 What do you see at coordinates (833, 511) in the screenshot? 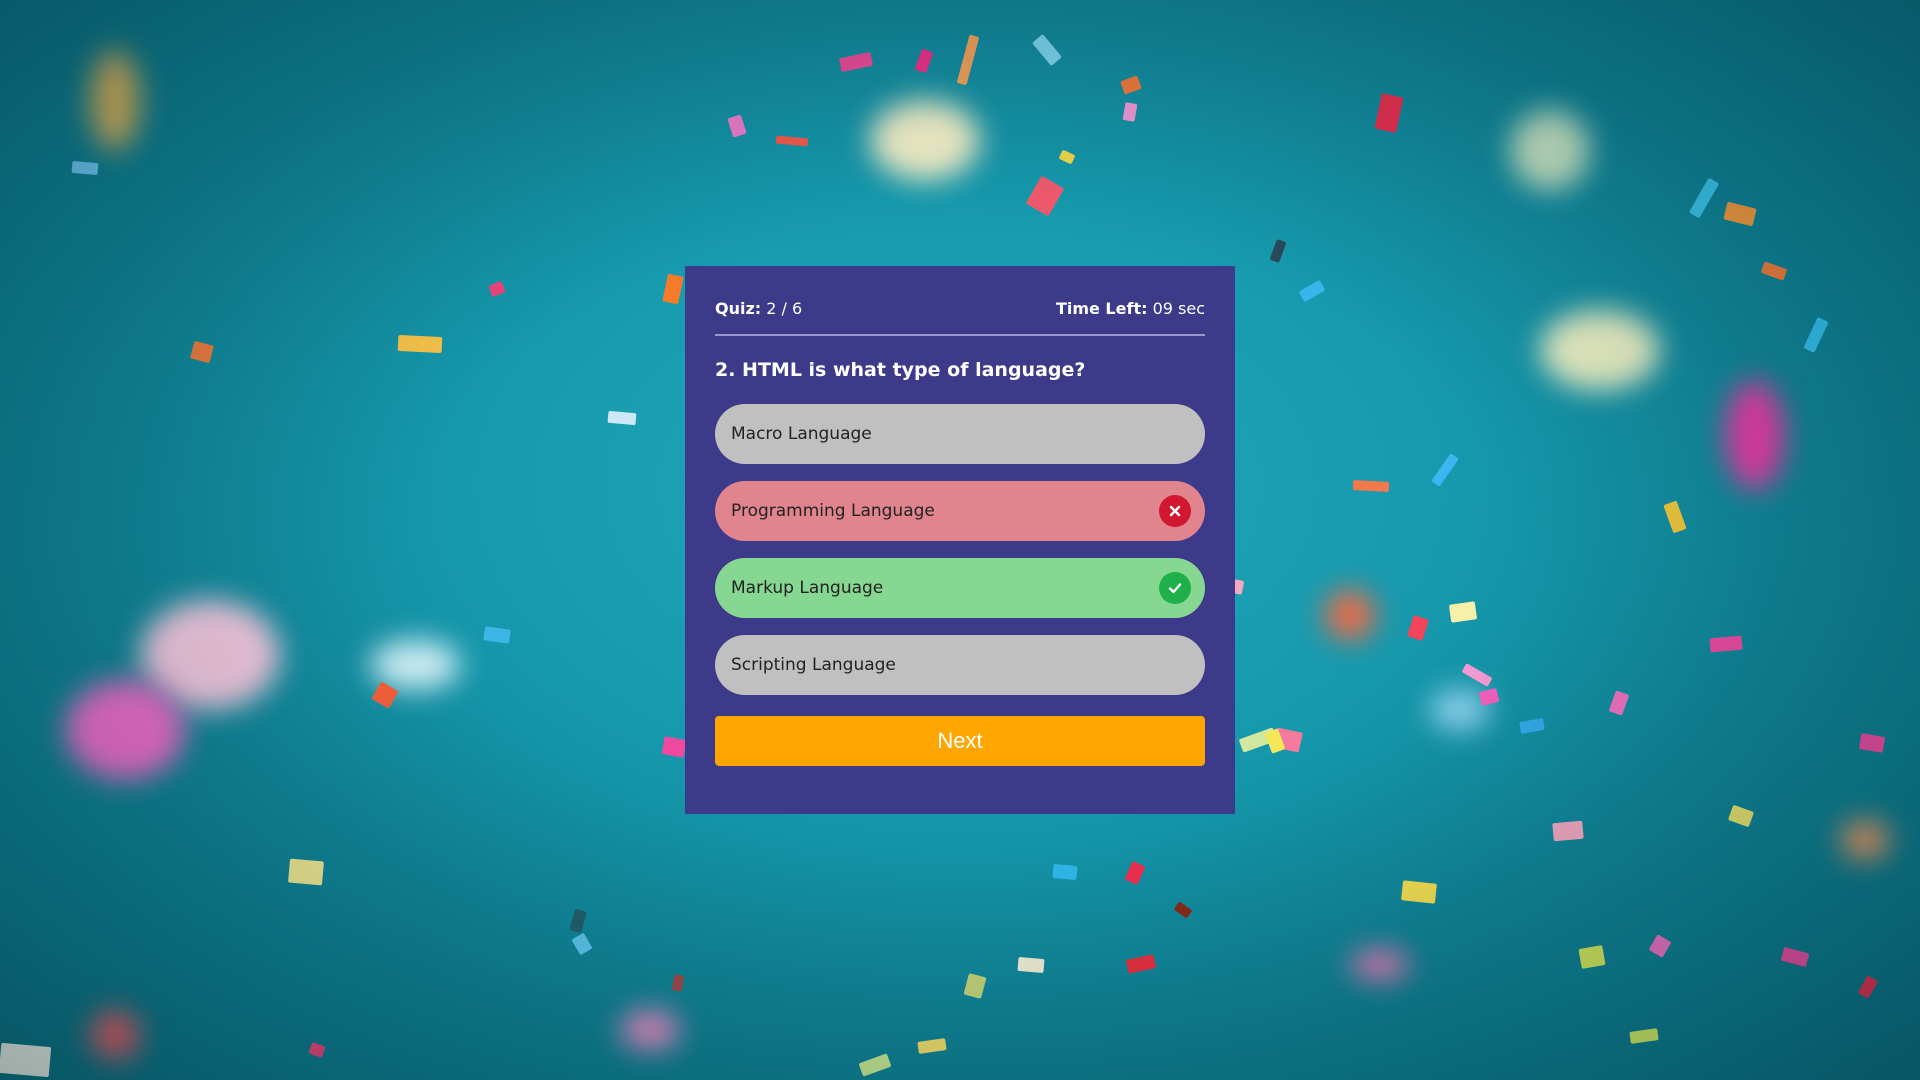
I see `answer-option-label: Programming Language` at bounding box center [833, 511].